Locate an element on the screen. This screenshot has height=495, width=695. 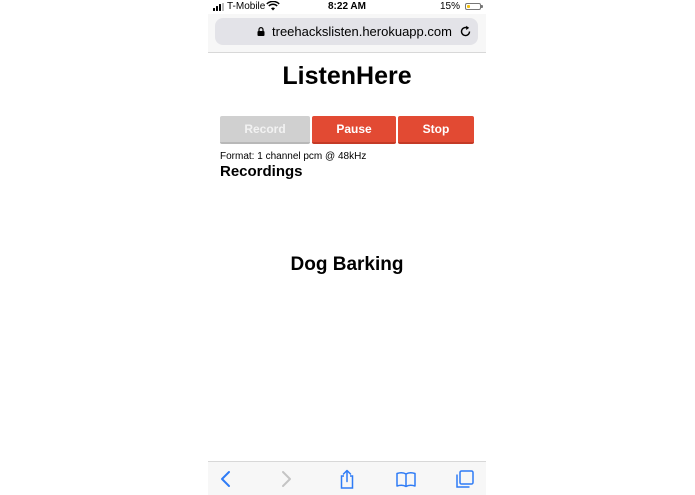
share-icon is located at coordinates (347, 479).